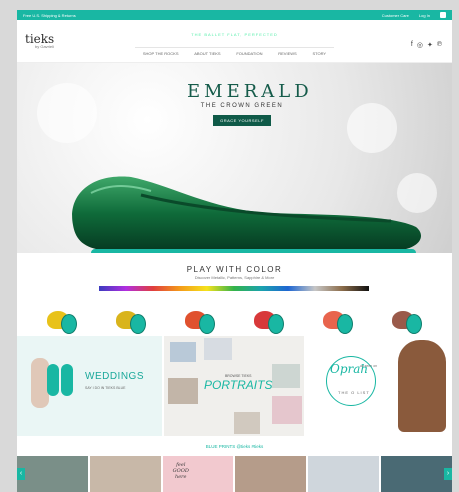 The image size is (459, 492). What do you see at coordinates (422, 386) in the screenshot?
I see `oprah-photo` at bounding box center [422, 386].